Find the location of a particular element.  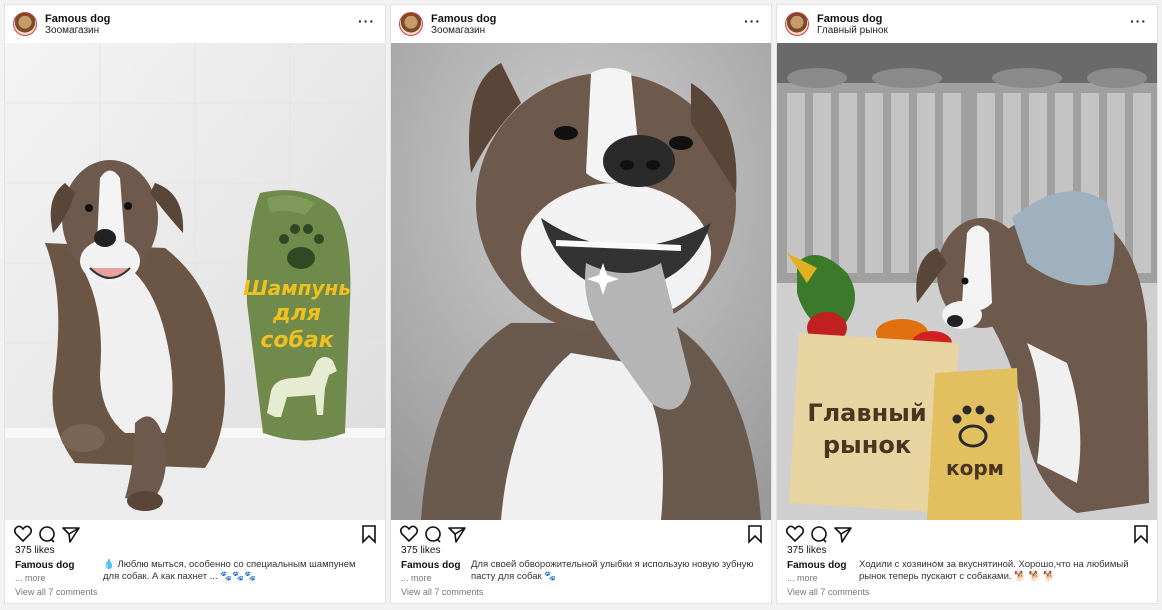

shampoo-label-line3: собак is located at coordinates (297, 340).